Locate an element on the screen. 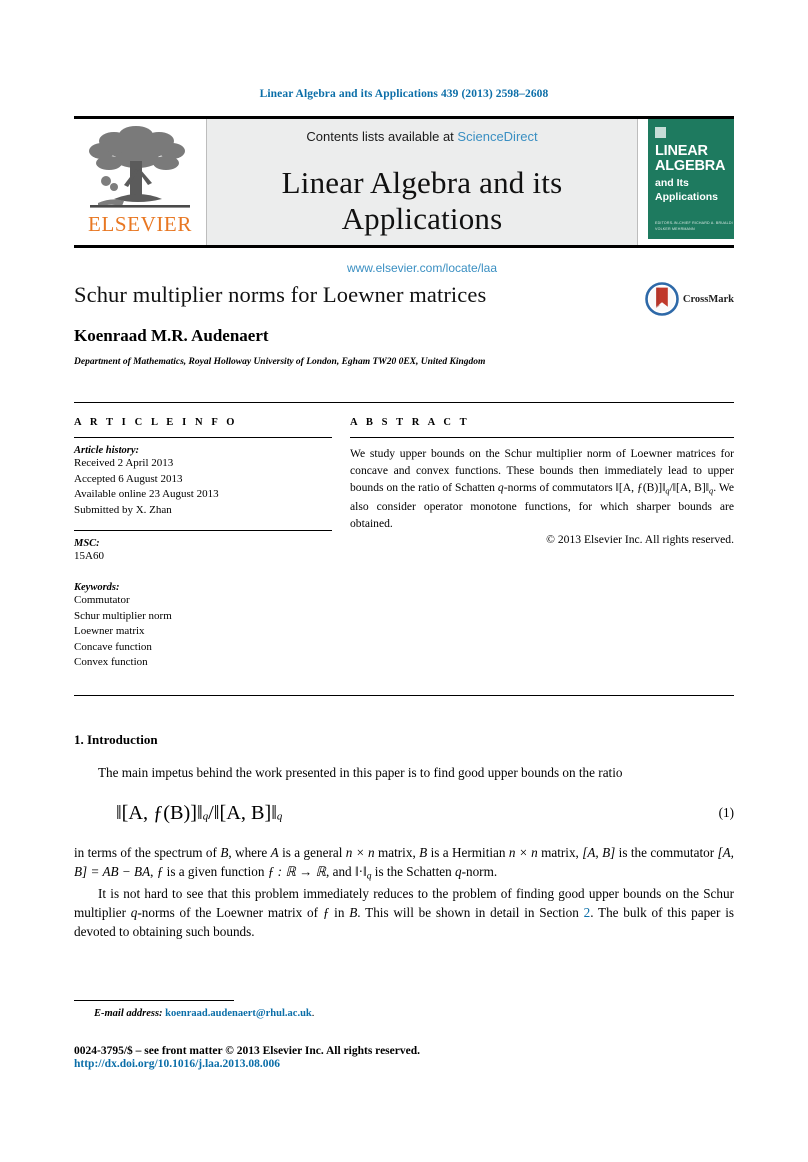 The height and width of the screenshot is (1162, 808). p2-e: is a Hermitian is located at coordinates (468, 853).